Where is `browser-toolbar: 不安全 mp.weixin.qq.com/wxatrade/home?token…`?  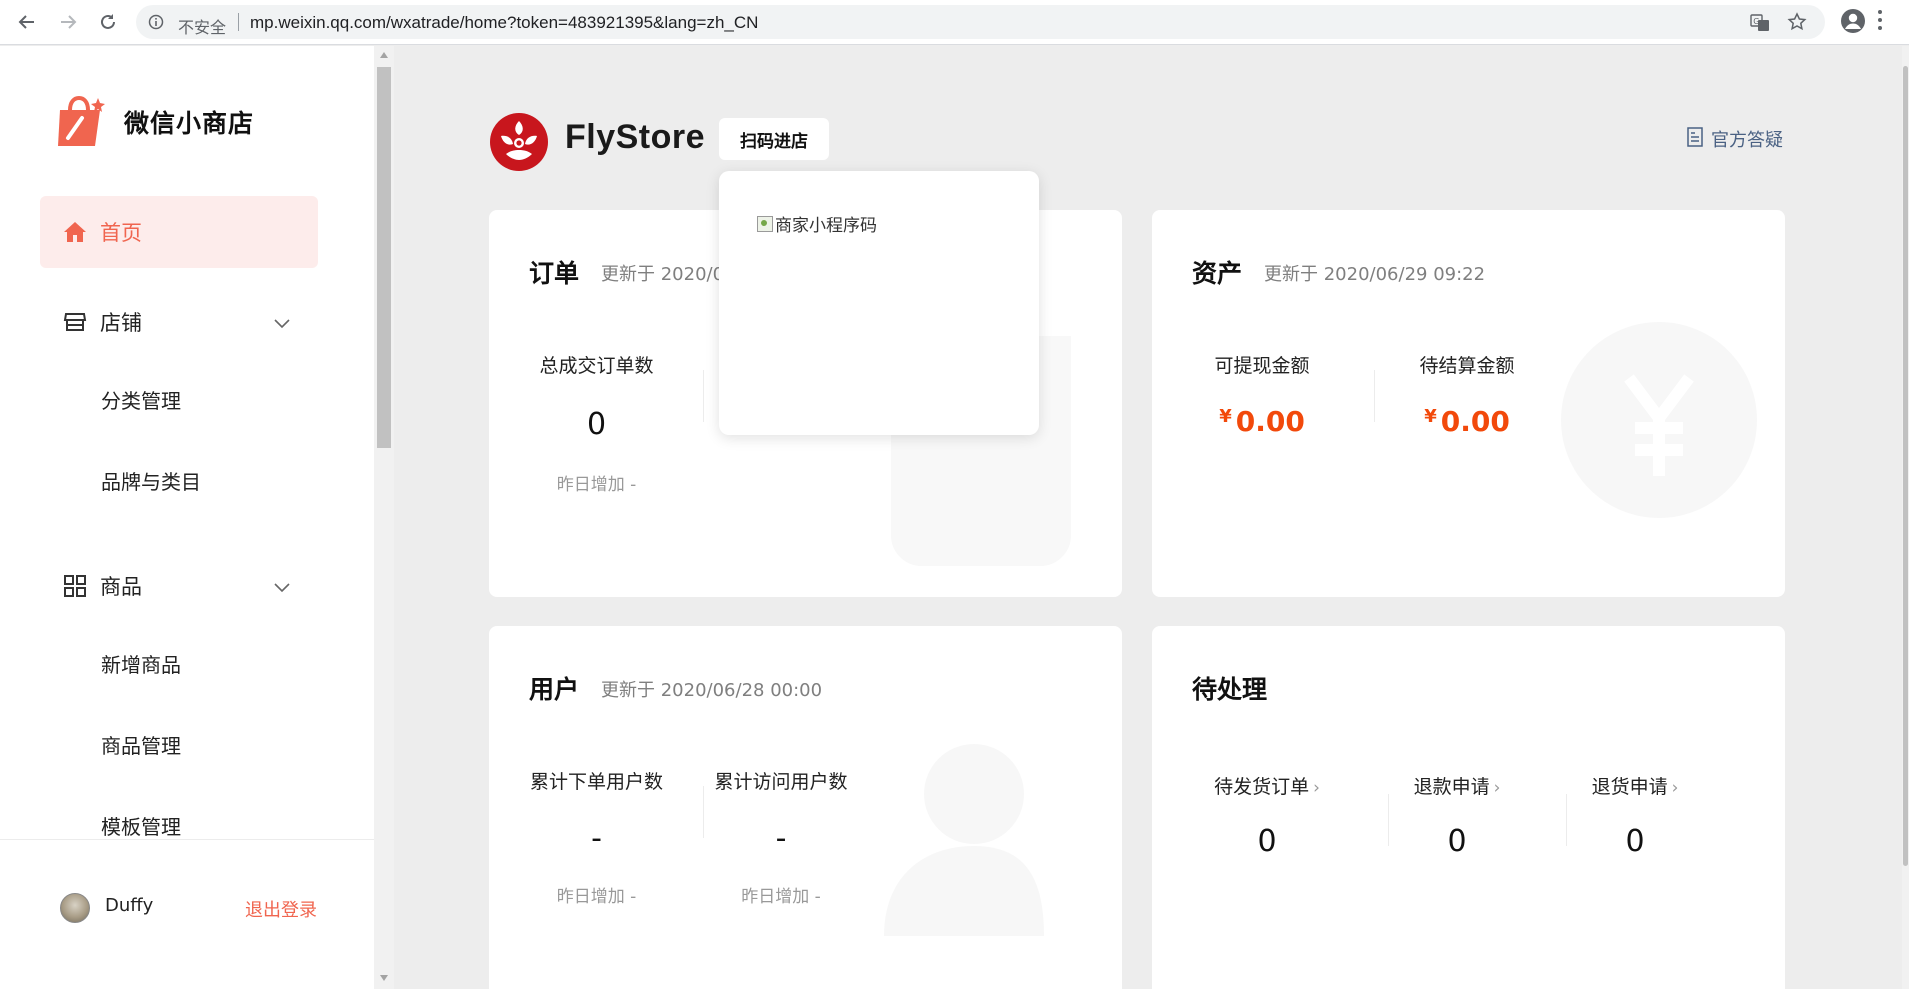
browser-toolbar: 不安全 mp.weixin.qq.com/wxatrade/home?token… is located at coordinates (954, 22).